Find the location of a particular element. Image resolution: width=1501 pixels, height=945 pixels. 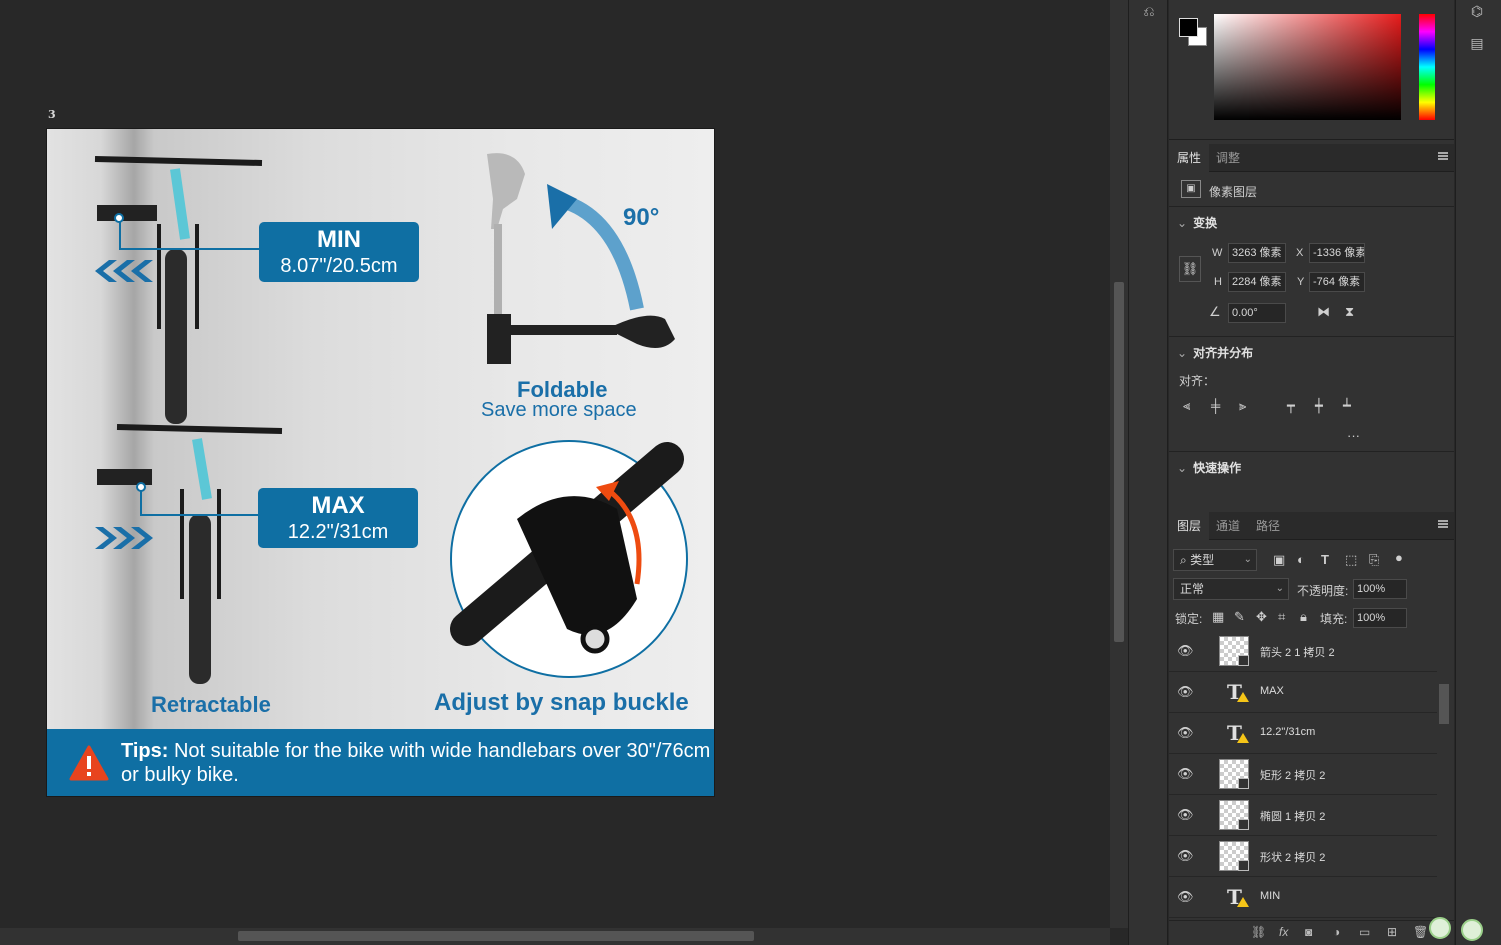

align-section-toggle: ⌄ 对齐并分布 is located at coordinates (1215, 352).